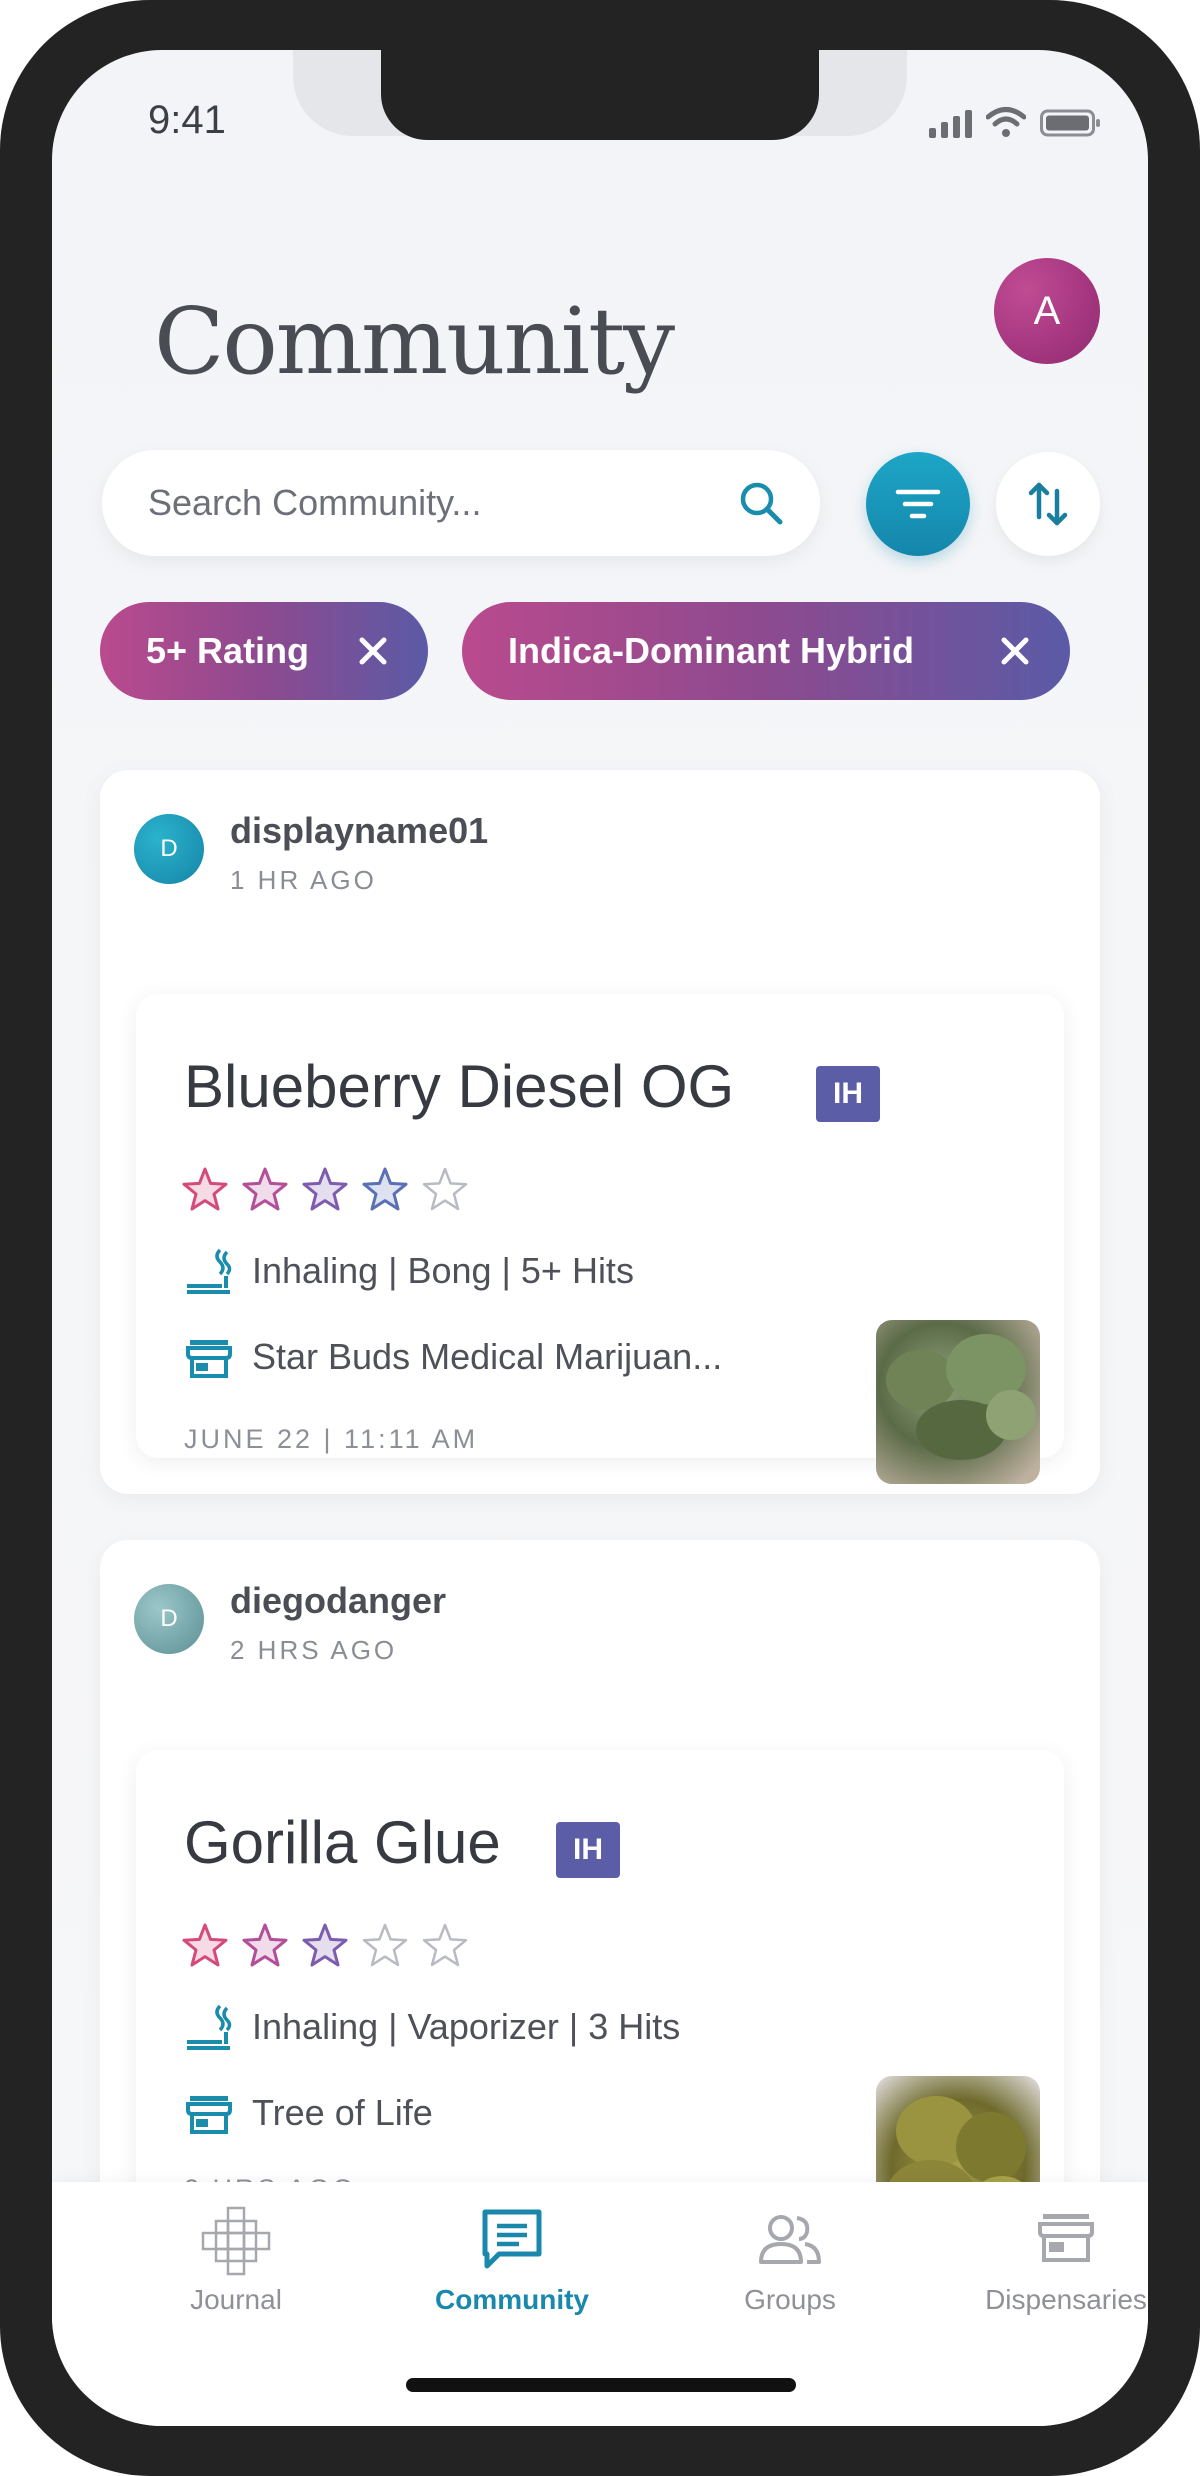 This screenshot has width=1200, height=2476. What do you see at coordinates (236, 2299) in the screenshot?
I see `nav-label: Journal` at bounding box center [236, 2299].